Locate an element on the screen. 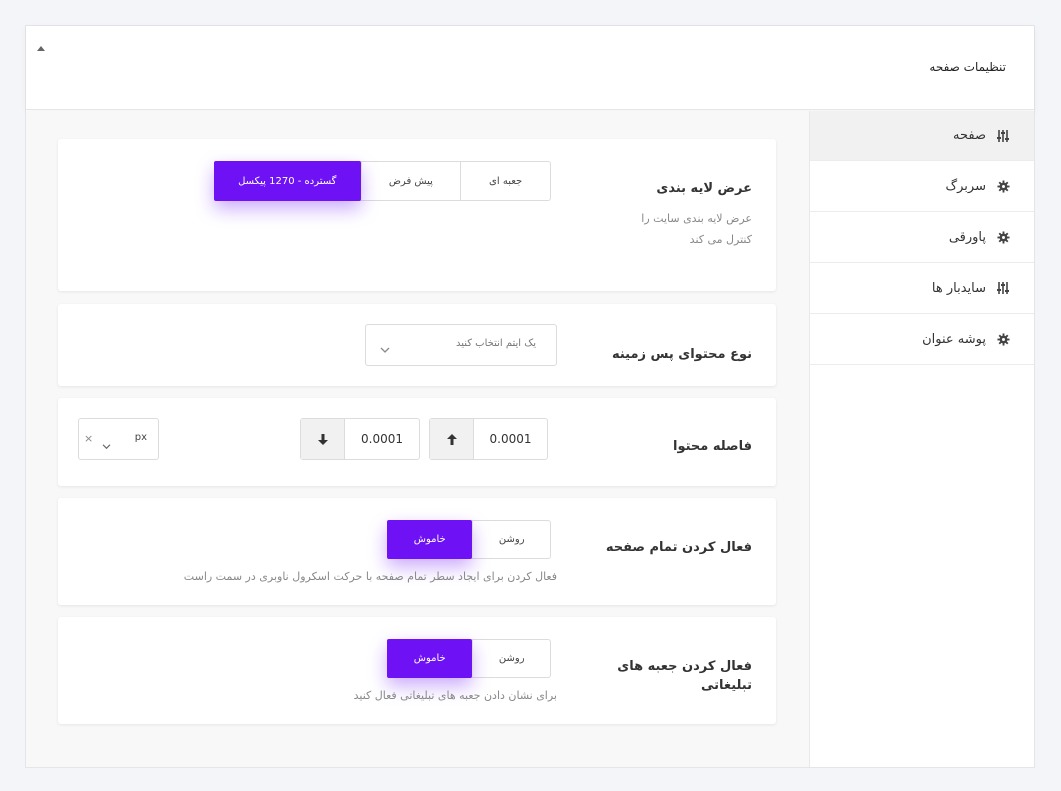  arrow-up-button is located at coordinates (452, 439).